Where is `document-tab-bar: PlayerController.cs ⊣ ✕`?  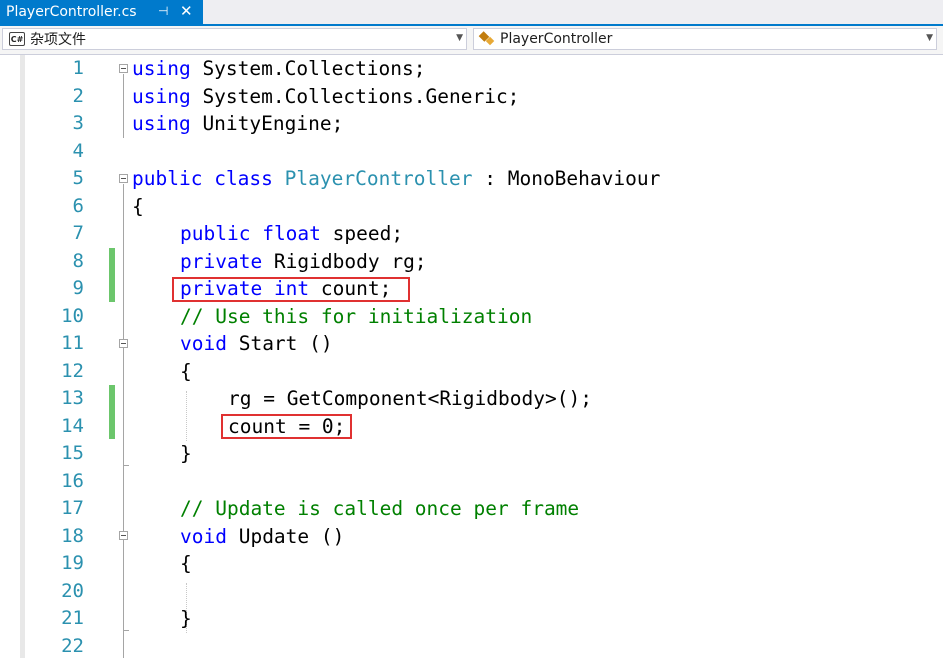
document-tab-bar: PlayerController.cs ⊣ ✕ is located at coordinates (471, 13).